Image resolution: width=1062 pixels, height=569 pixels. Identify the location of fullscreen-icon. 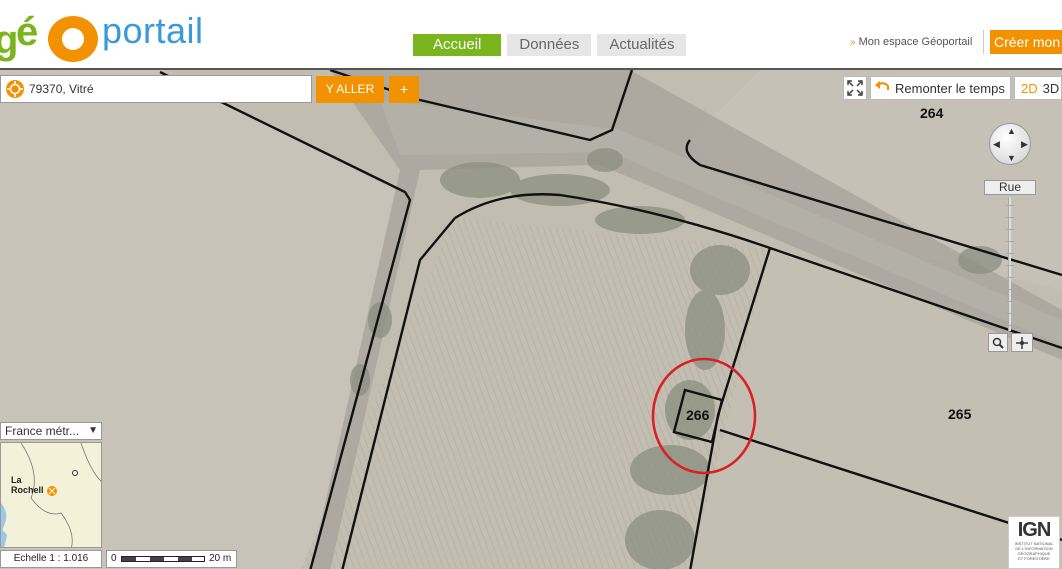
(855, 88).